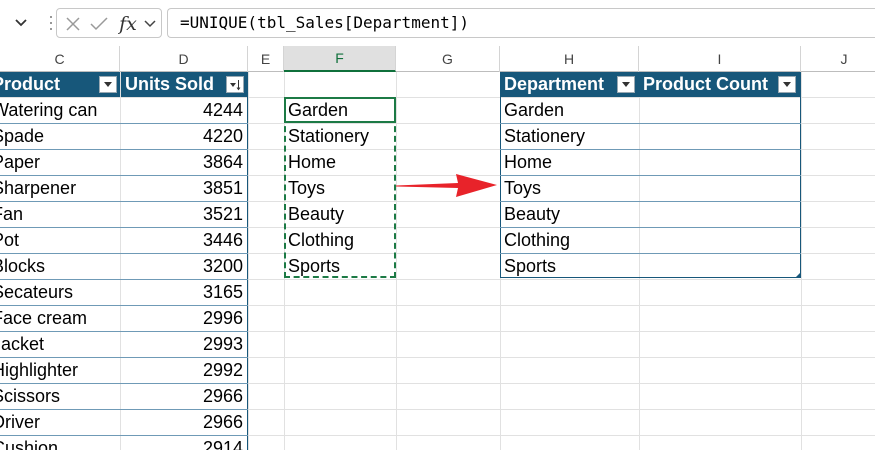 The image size is (875, 450). I want to click on product-cell: Sharpener, so click(60, 188).